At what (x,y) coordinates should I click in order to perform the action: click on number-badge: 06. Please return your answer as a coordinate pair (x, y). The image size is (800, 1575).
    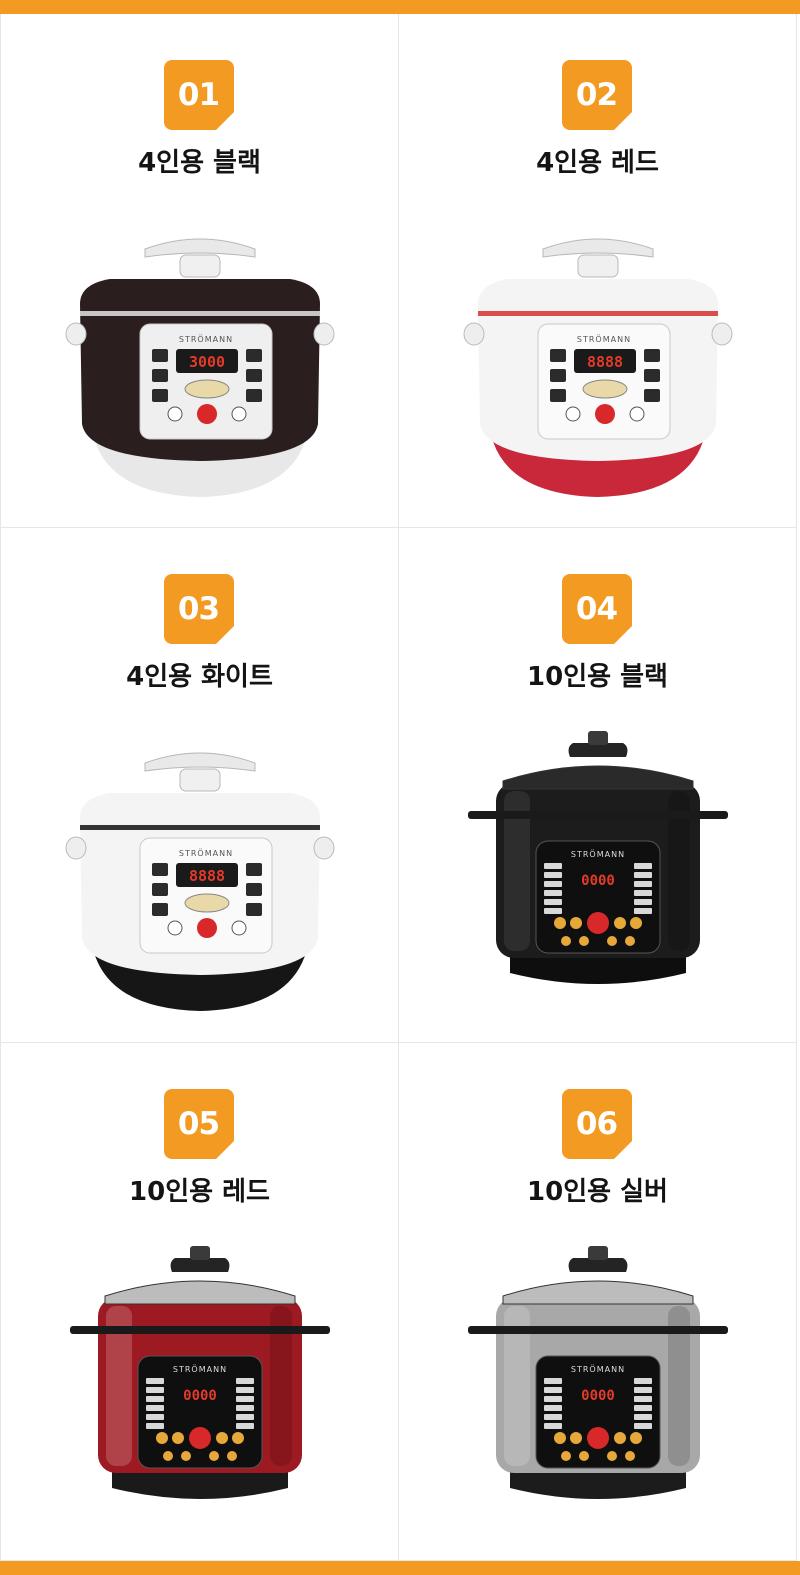
    Looking at the image, I should click on (596, 1124).